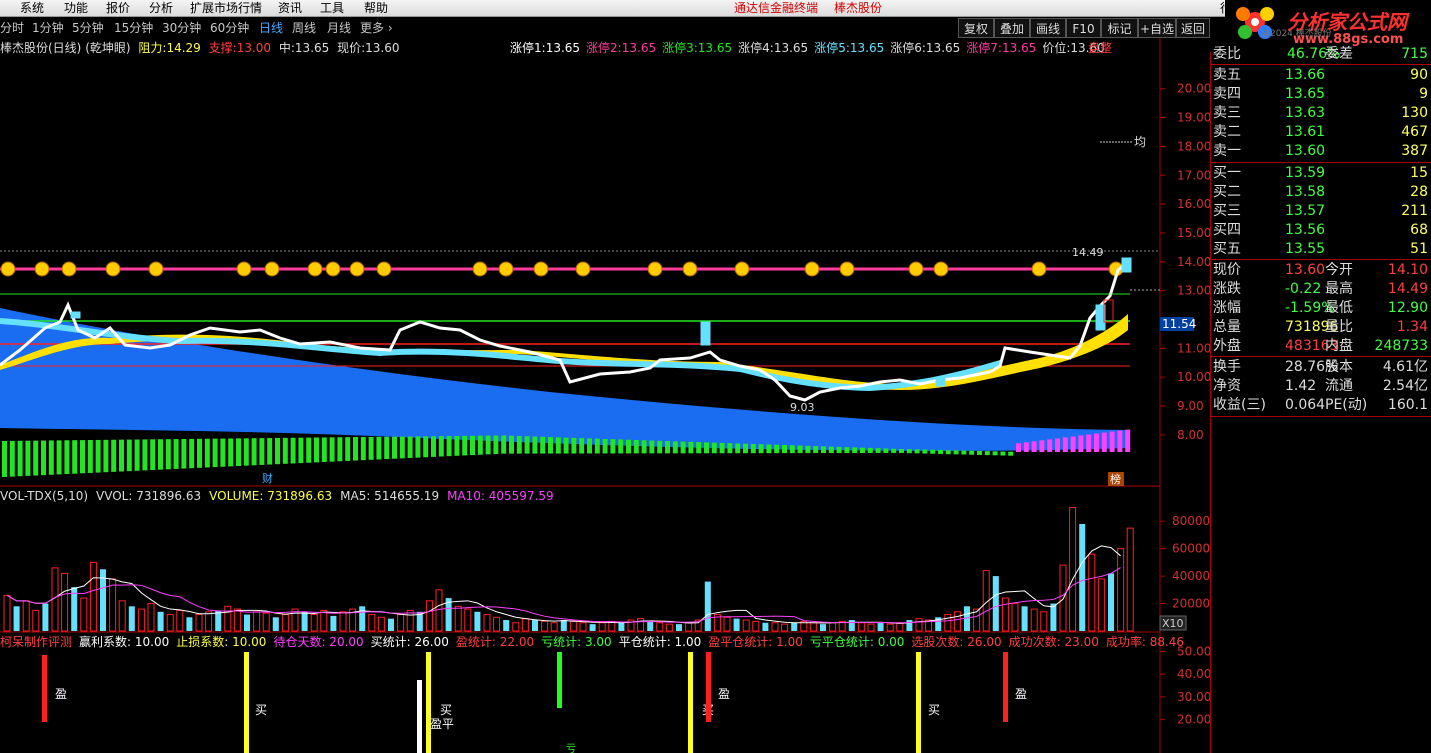 Image resolution: width=1431 pixels, height=753 pixels. What do you see at coordinates (271, 28) in the screenshot?
I see `timeframe-tab-6: 日线` at bounding box center [271, 28].